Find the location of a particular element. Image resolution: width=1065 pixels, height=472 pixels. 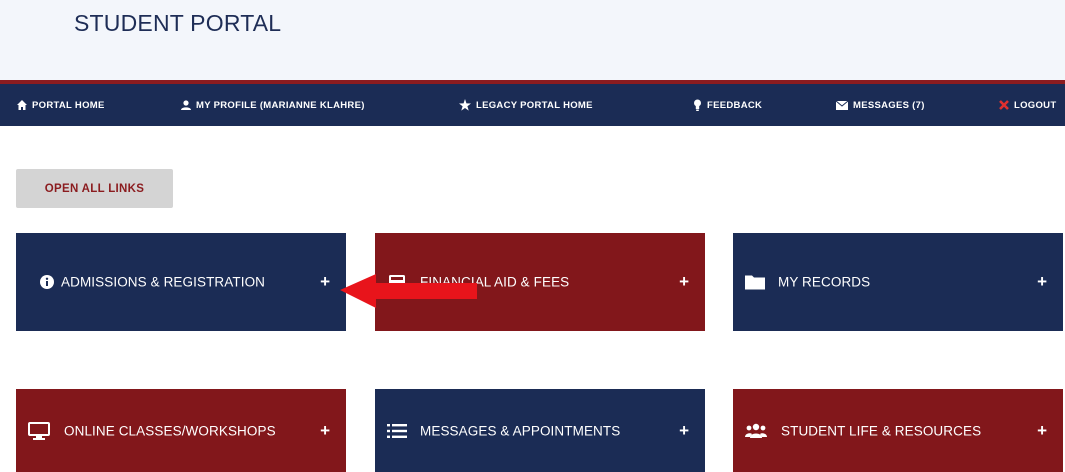

tile-student-life-resources: STUDENT LIFE & RESOURCES + is located at coordinates (898, 430).